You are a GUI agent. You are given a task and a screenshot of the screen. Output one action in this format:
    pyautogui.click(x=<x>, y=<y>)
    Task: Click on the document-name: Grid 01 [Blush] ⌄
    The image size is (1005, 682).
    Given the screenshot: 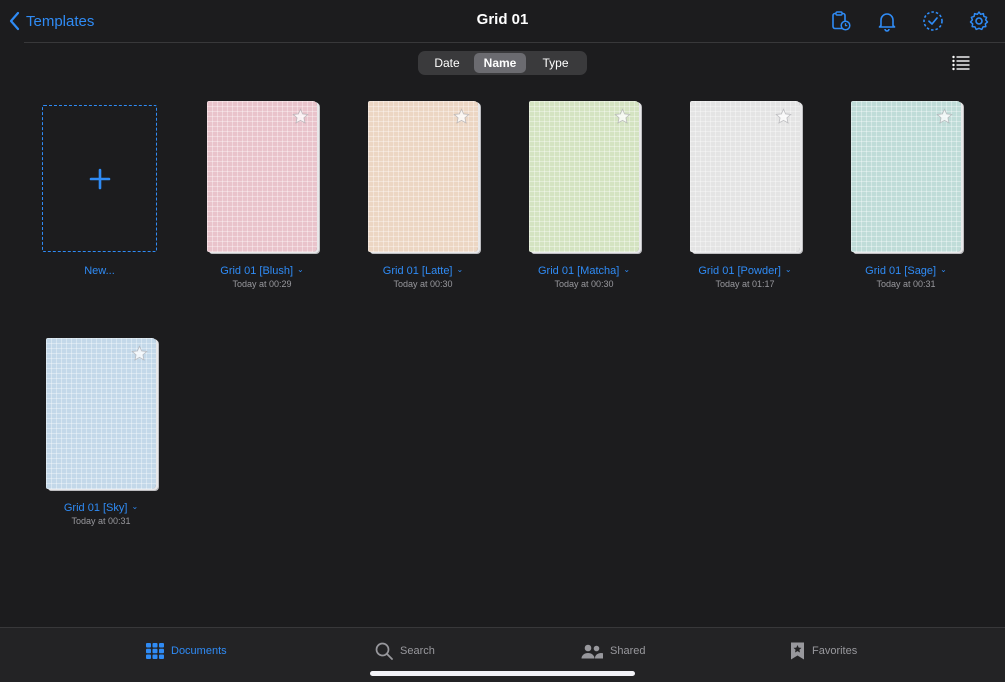 What is the action you would take?
    pyautogui.click(x=262, y=271)
    